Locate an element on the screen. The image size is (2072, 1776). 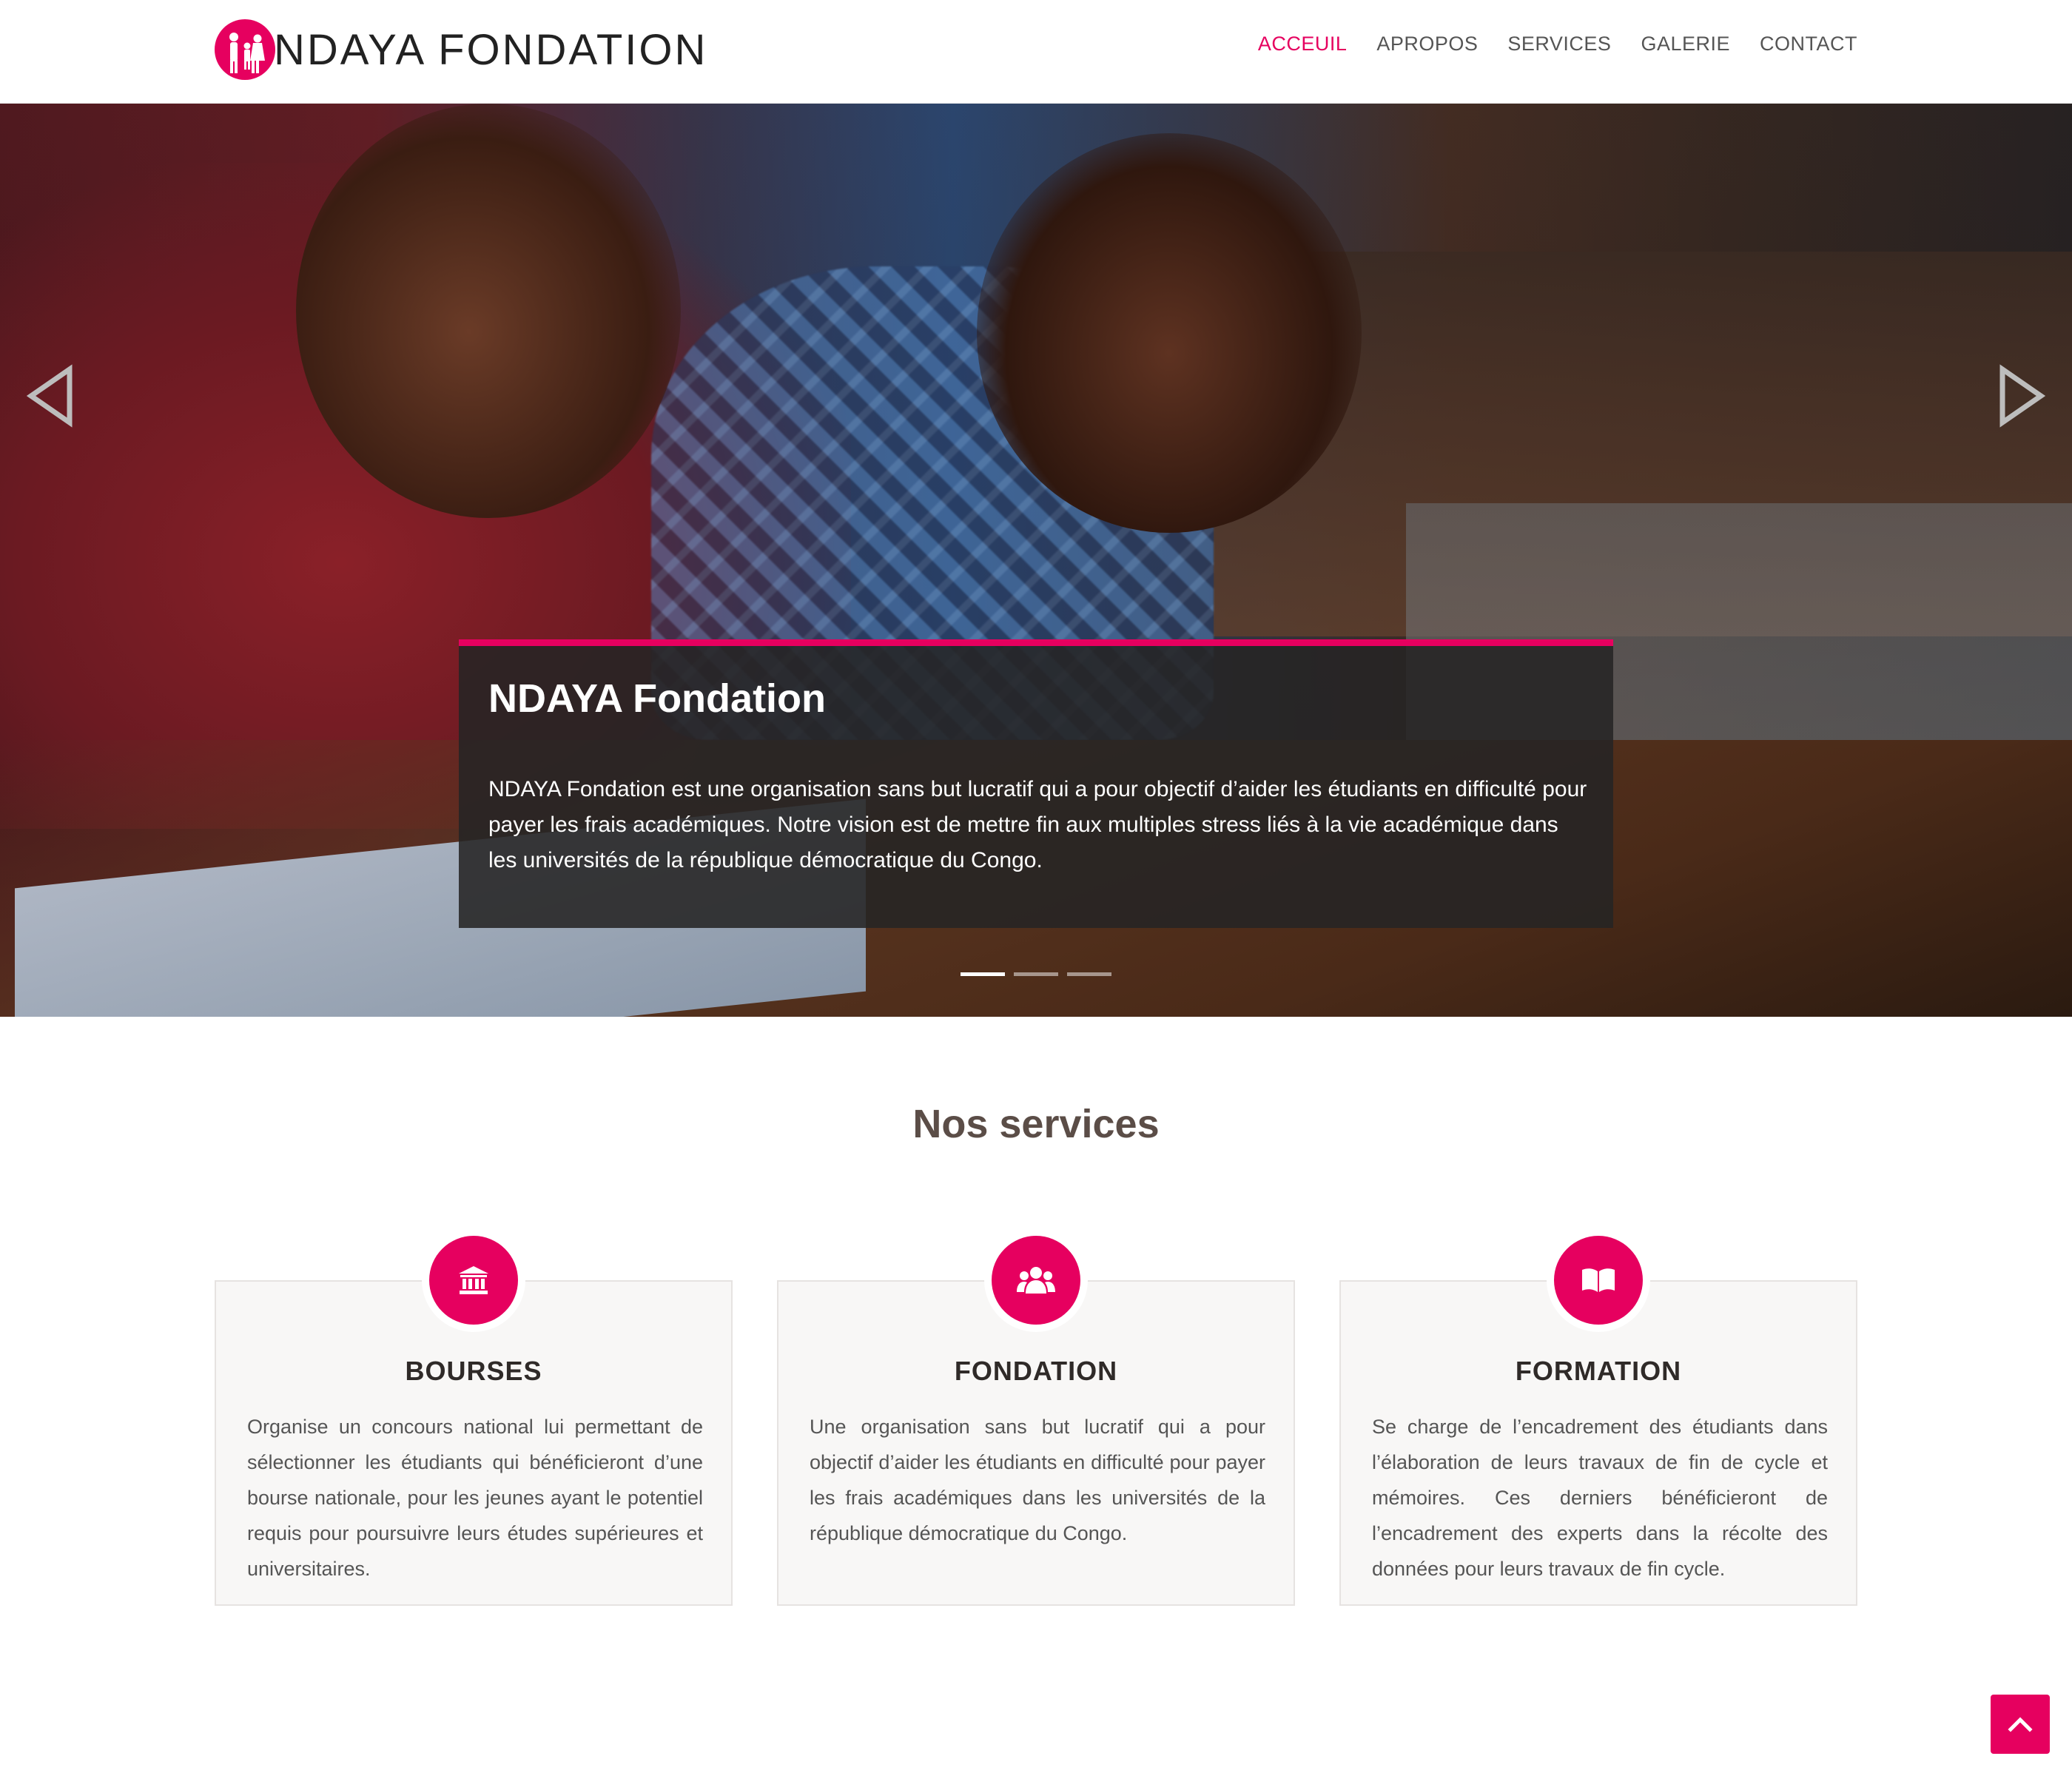
brand-name: NDAYA FONDATION is located at coordinates (491, 49).